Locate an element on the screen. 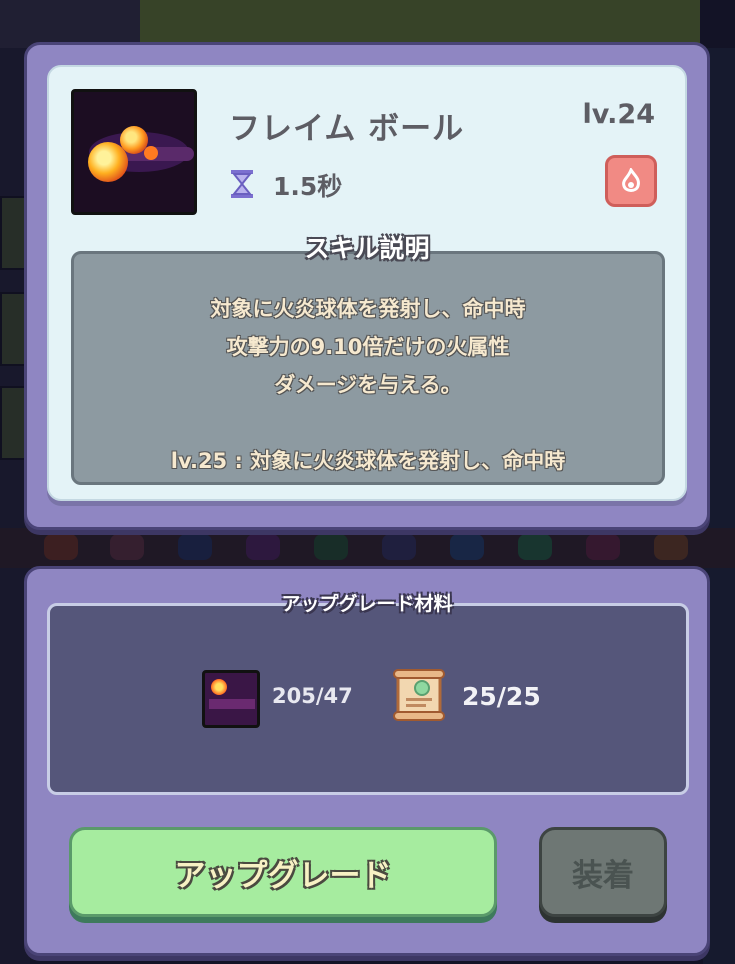  cooldown-value: 1.5秒 is located at coordinates (308, 186).